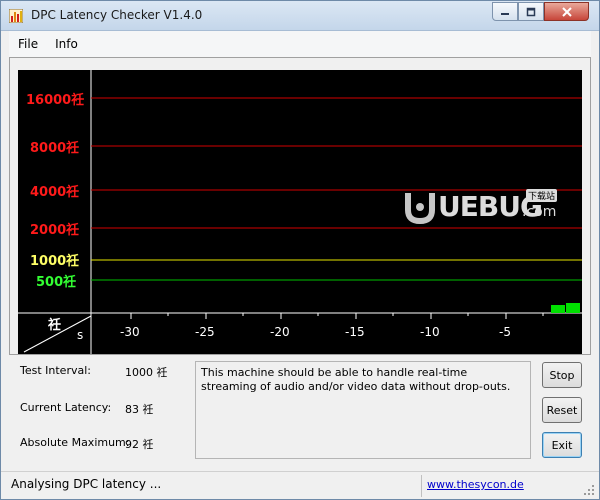  I want to click on y-label-1000: 1000祍, so click(55, 261).